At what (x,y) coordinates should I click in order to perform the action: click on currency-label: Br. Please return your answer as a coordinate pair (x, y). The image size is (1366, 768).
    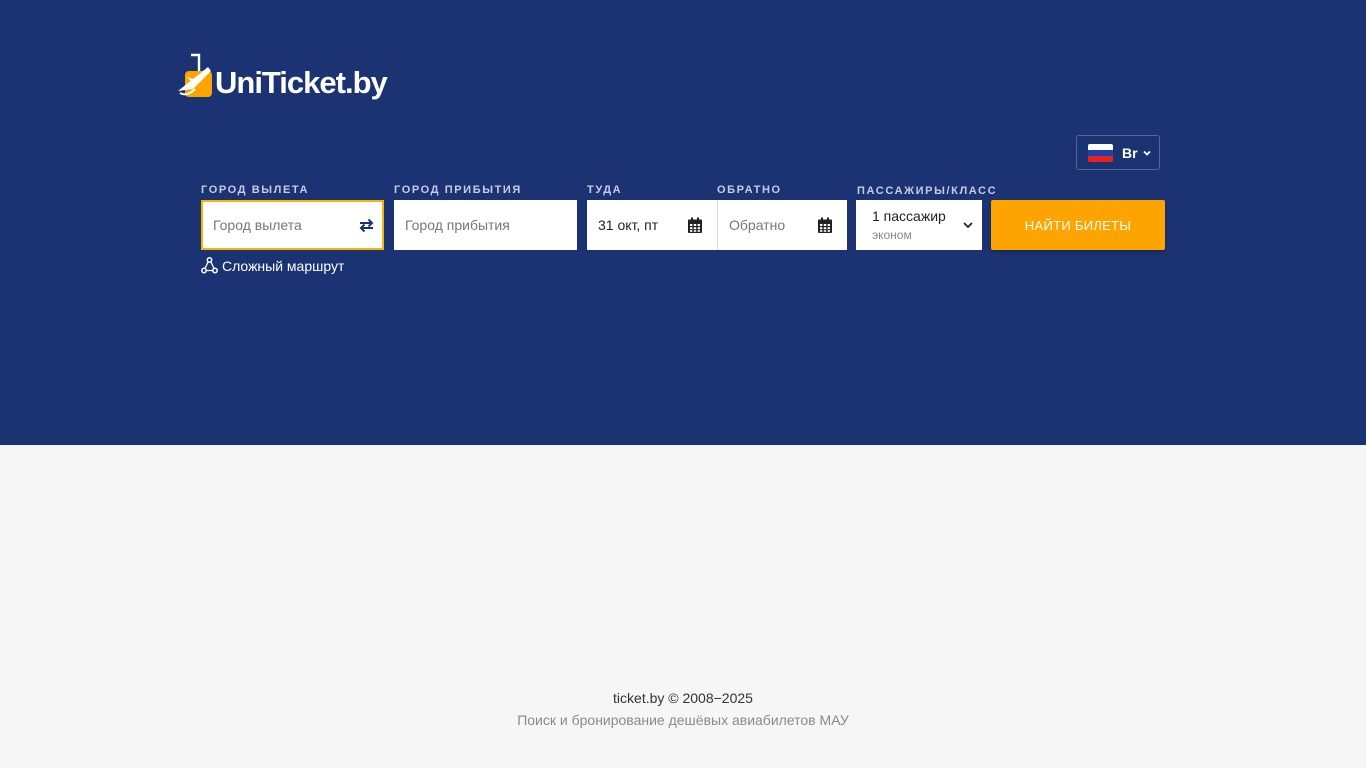
    Looking at the image, I should click on (1130, 152).